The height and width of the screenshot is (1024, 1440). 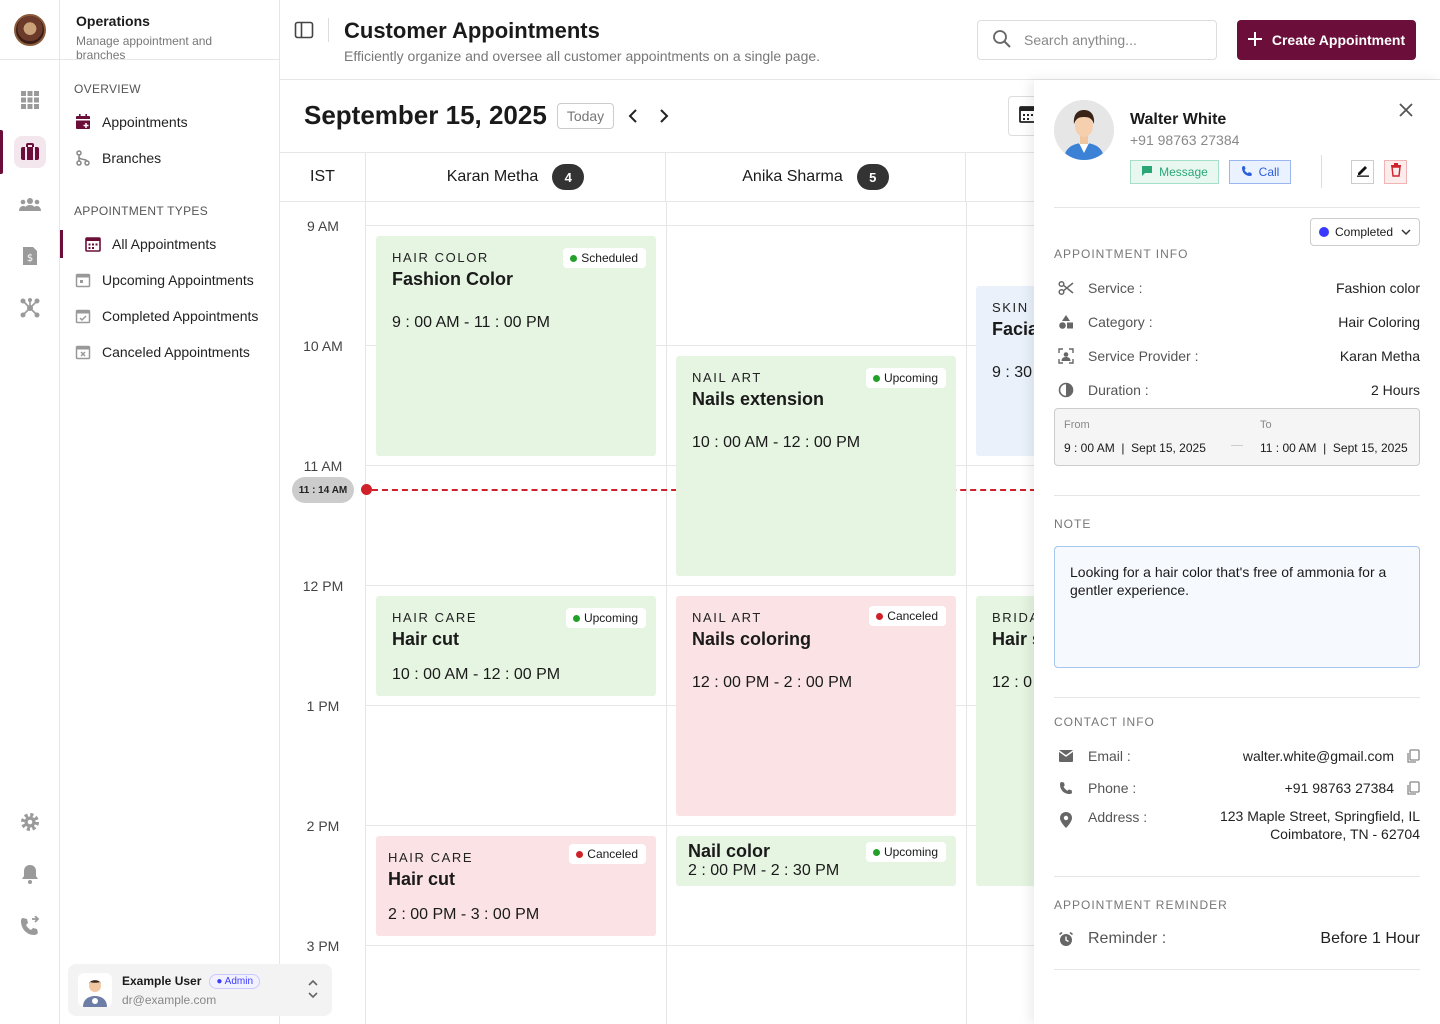 I want to click on avatar, so click(x=95, y=990).